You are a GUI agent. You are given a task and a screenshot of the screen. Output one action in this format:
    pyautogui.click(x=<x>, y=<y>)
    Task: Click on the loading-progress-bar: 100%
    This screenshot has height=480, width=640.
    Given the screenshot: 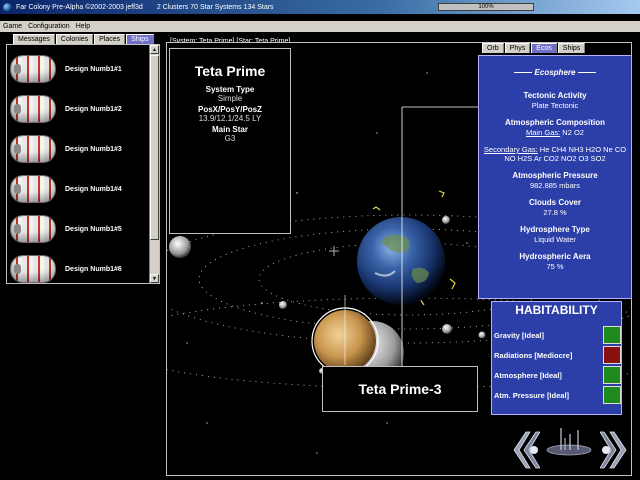 What is the action you would take?
    pyautogui.click(x=486, y=7)
    